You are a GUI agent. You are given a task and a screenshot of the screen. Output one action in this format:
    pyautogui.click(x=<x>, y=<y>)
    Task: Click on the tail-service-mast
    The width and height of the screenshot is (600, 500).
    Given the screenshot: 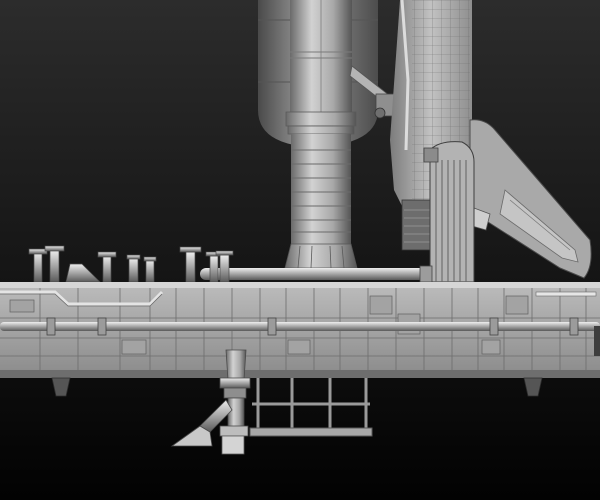 What is the action you would take?
    pyautogui.click(x=449, y=212)
    